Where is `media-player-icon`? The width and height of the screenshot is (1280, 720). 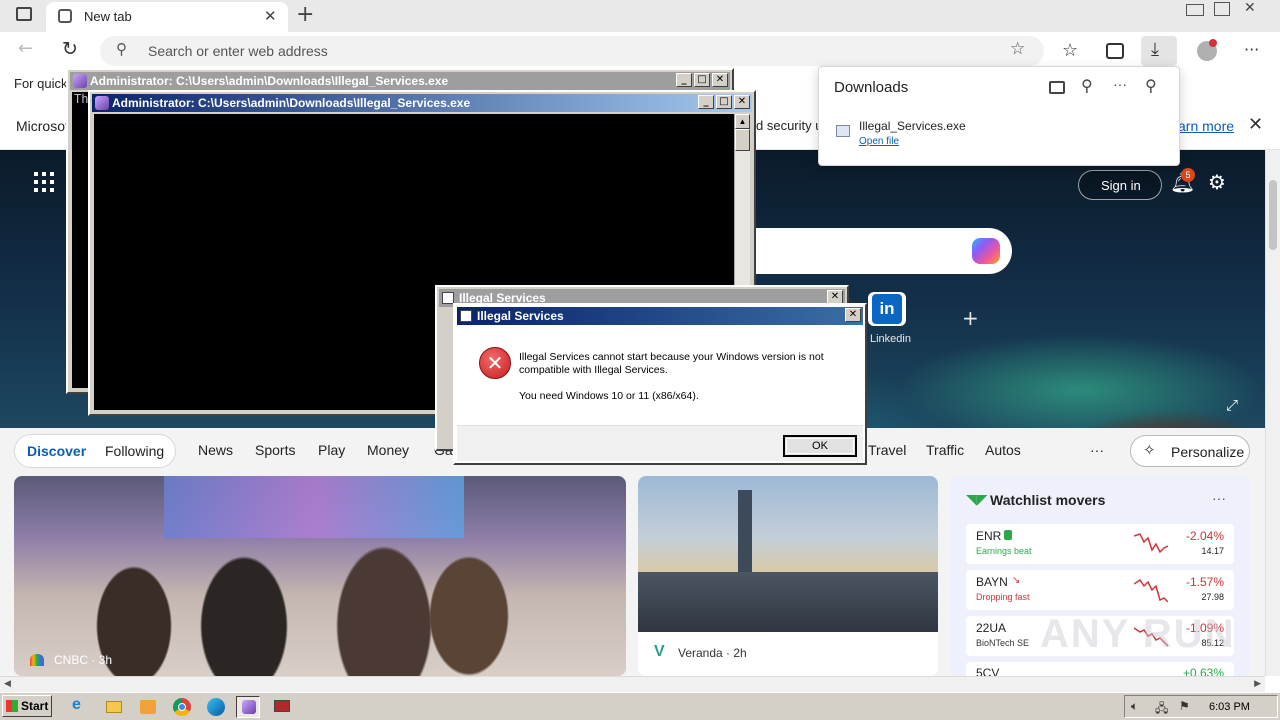 media-player-icon is located at coordinates (148, 707).